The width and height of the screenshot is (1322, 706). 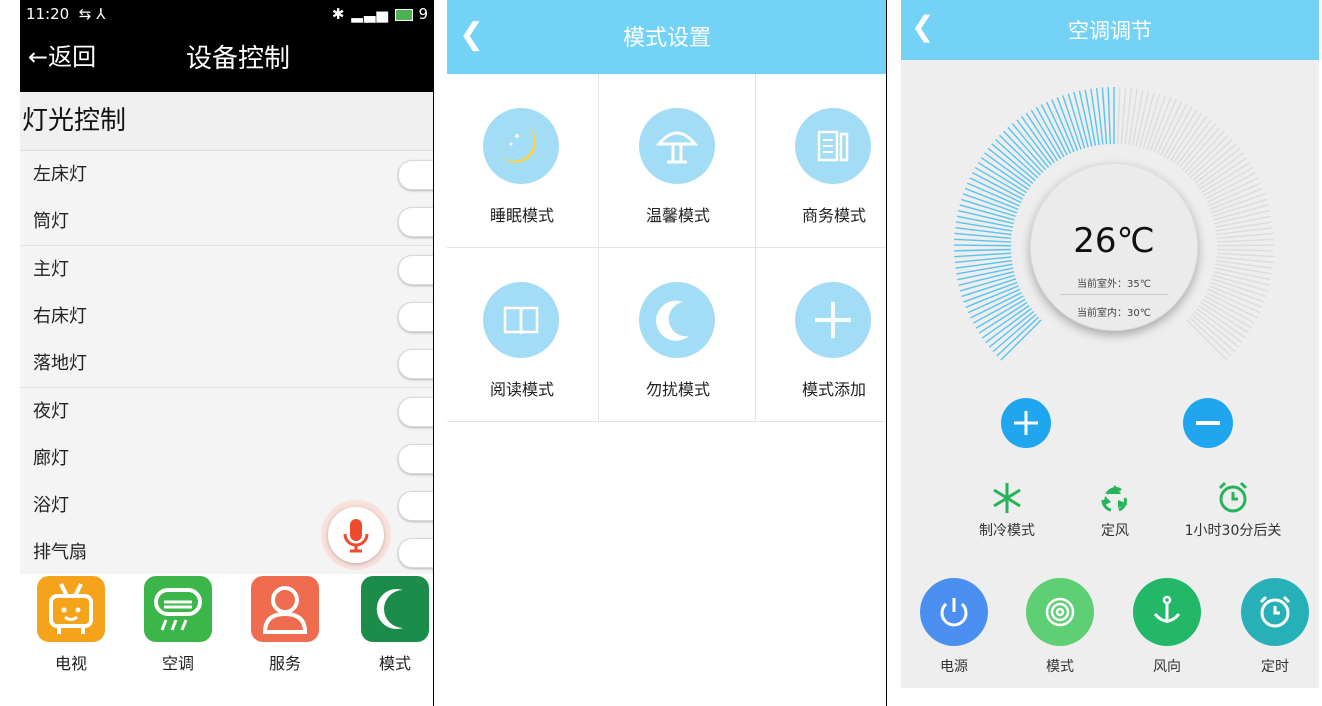 I want to click on tv-icon, so click(x=71, y=609).